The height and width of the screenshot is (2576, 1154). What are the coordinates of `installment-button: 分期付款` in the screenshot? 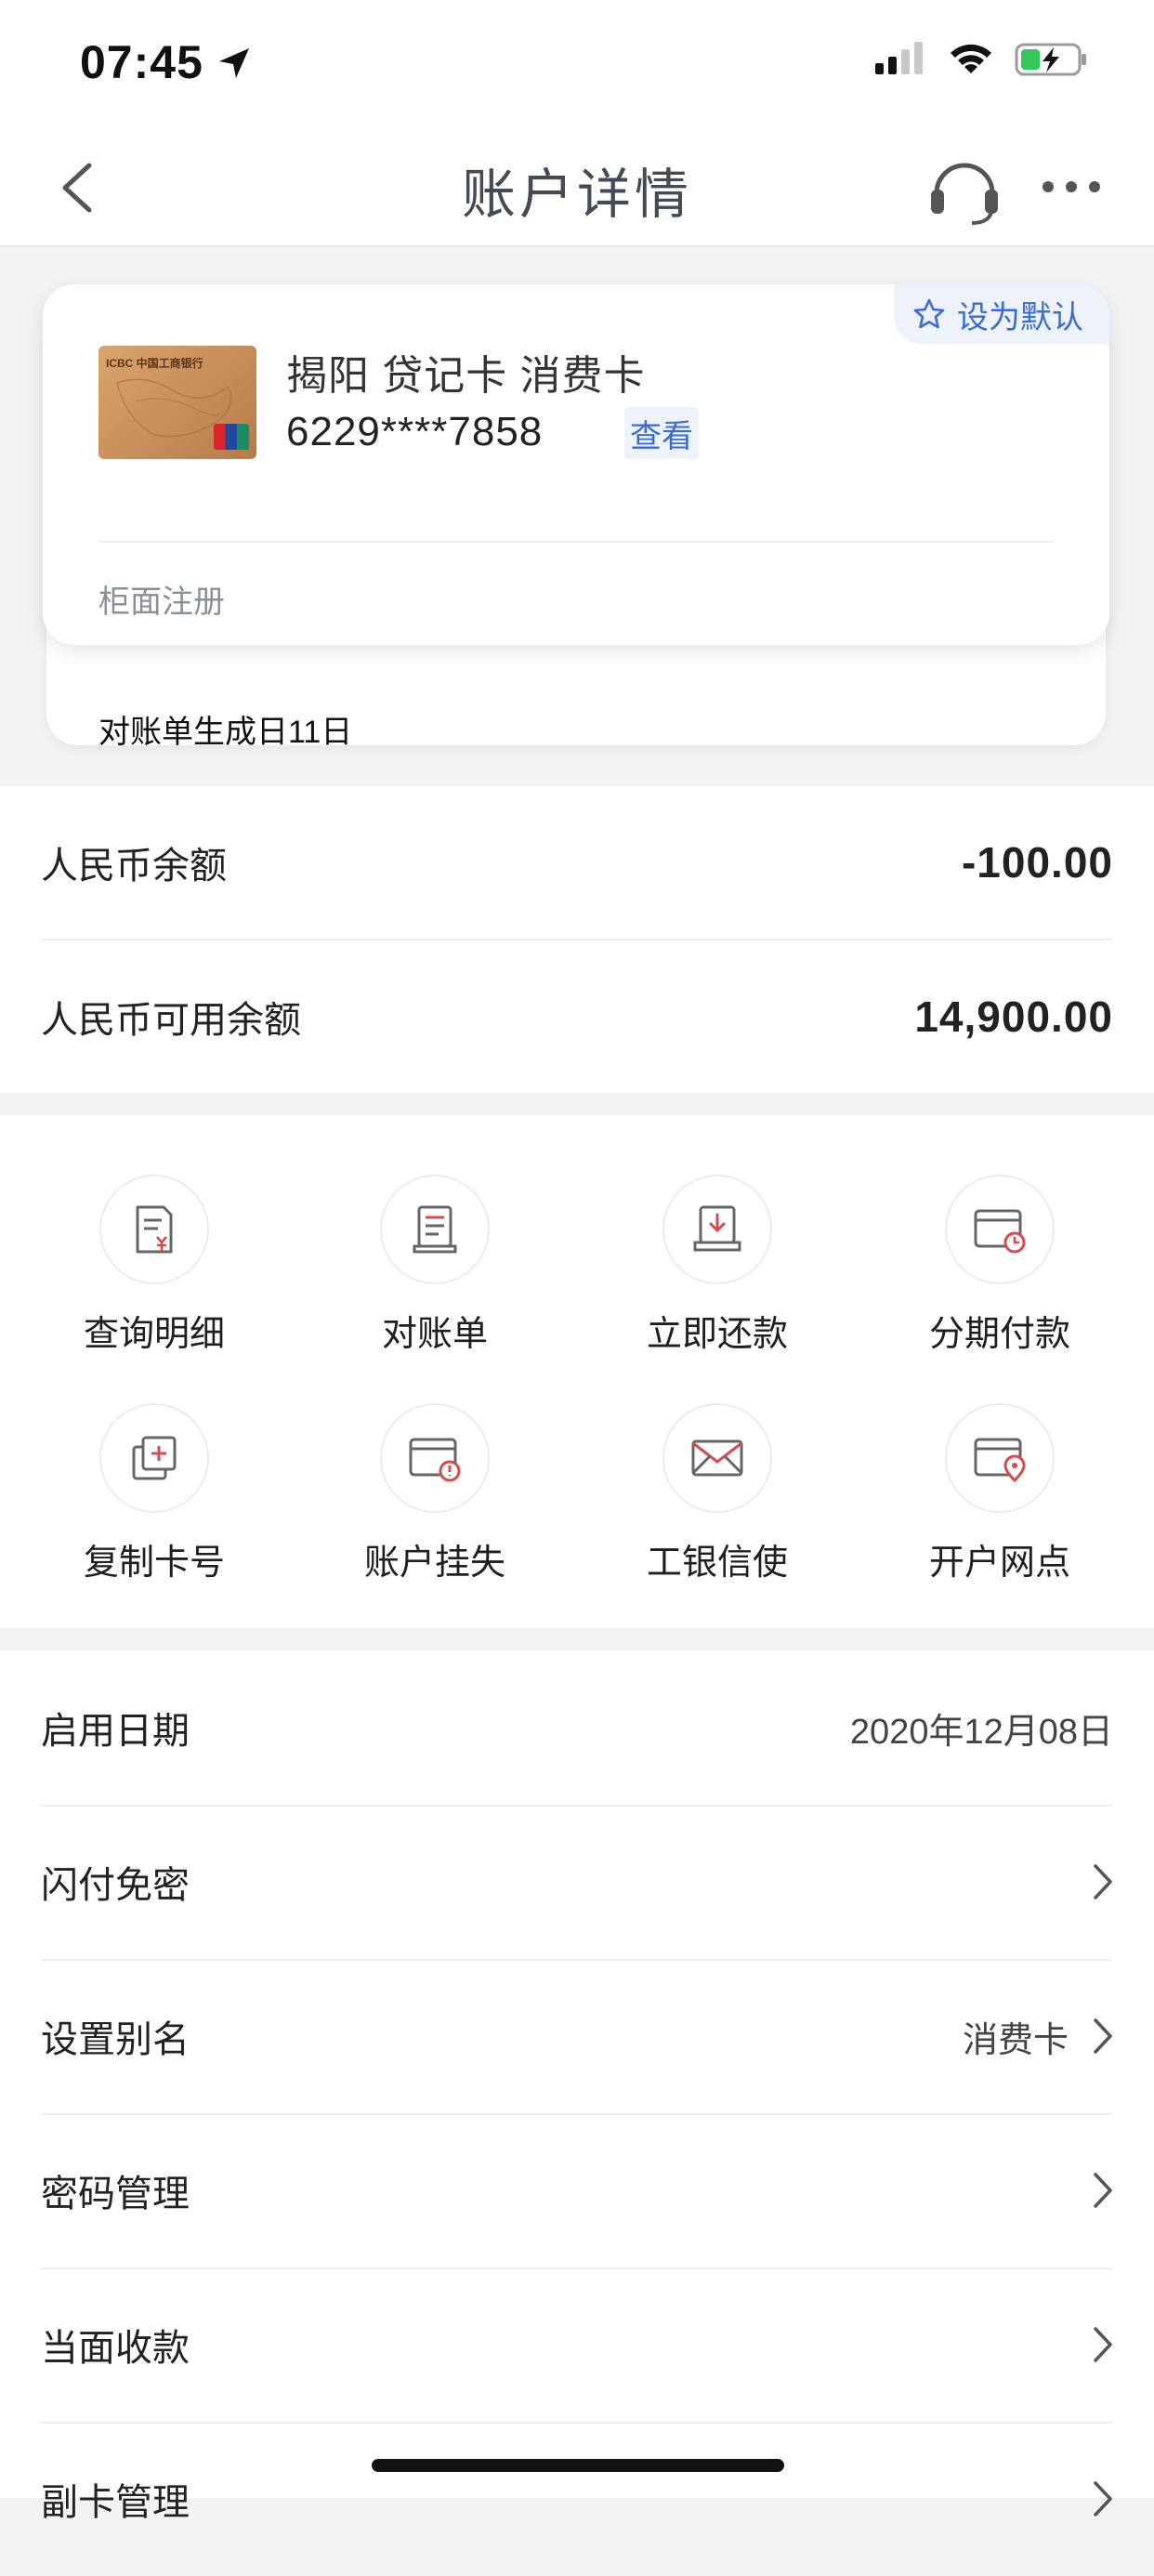 It's located at (1000, 1267).